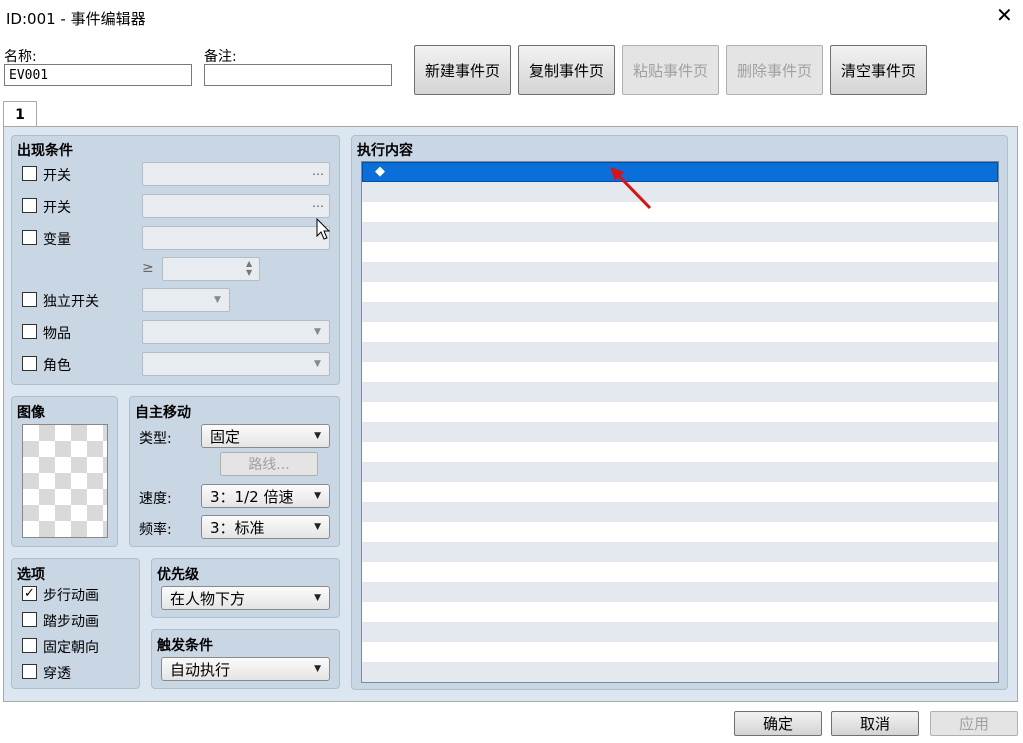  Describe the element at coordinates (31, 575) in the screenshot. I see `options-title: 选项` at that location.